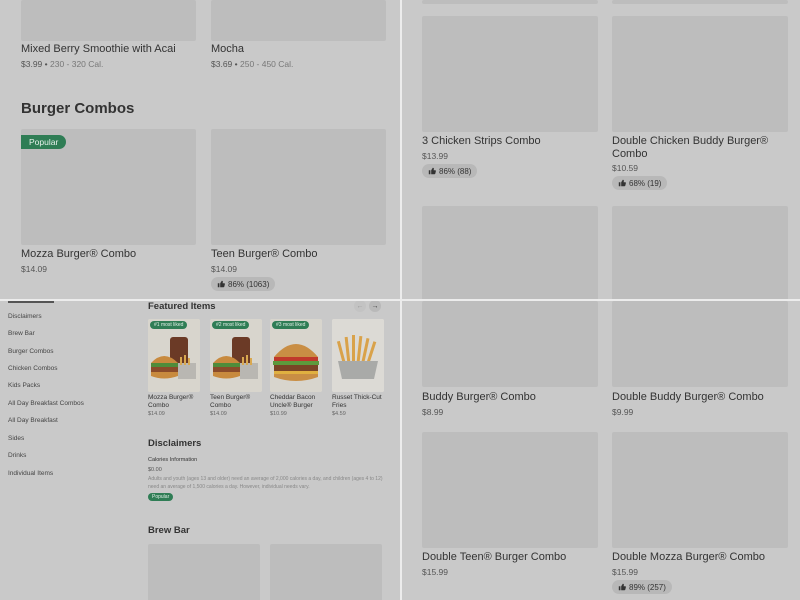  I want to click on menu-item-name: Double Chicken Buddy Burger® Combo, so click(694, 148).